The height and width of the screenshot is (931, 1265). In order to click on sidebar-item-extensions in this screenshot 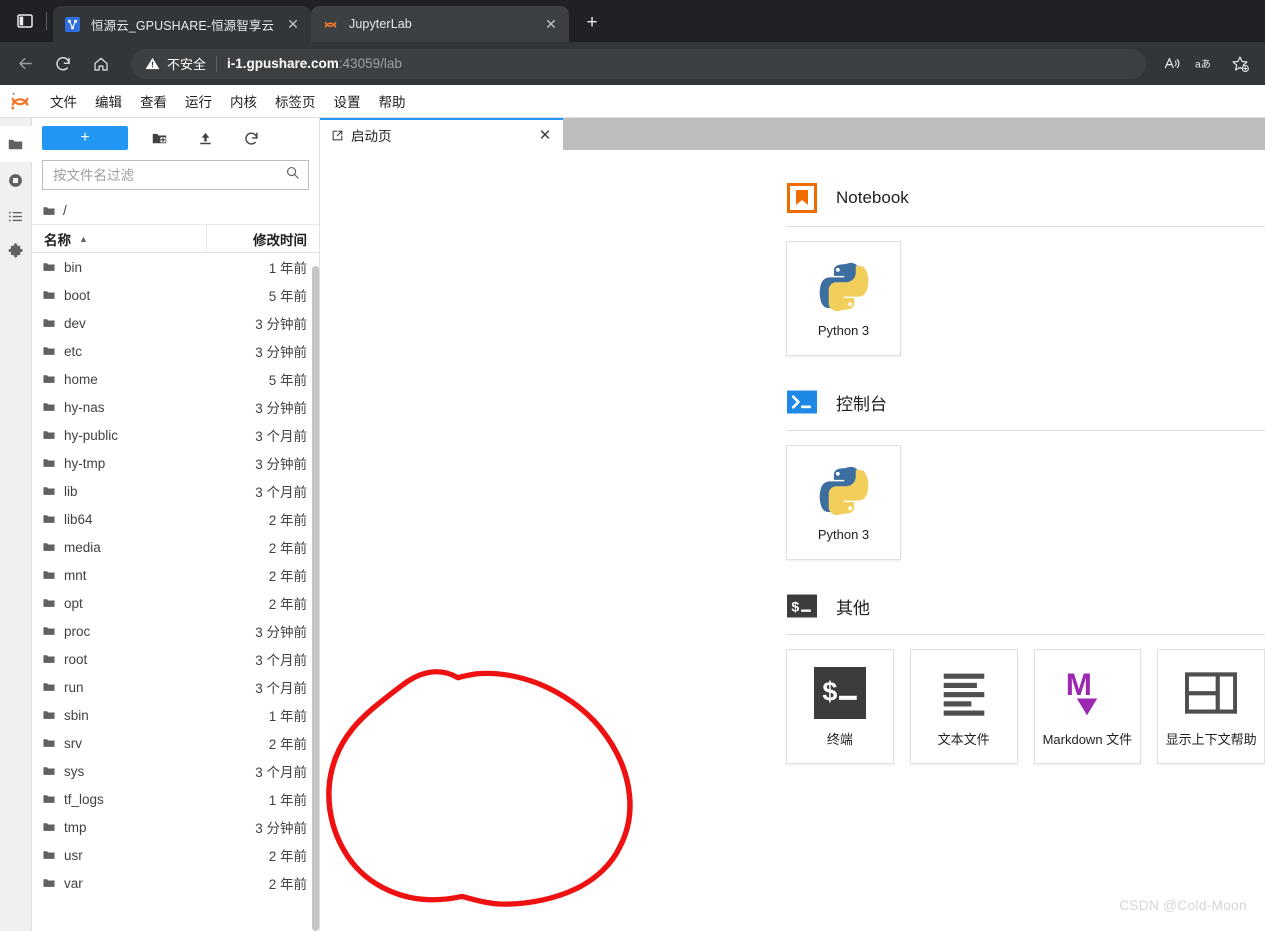, I will do `click(16, 252)`.